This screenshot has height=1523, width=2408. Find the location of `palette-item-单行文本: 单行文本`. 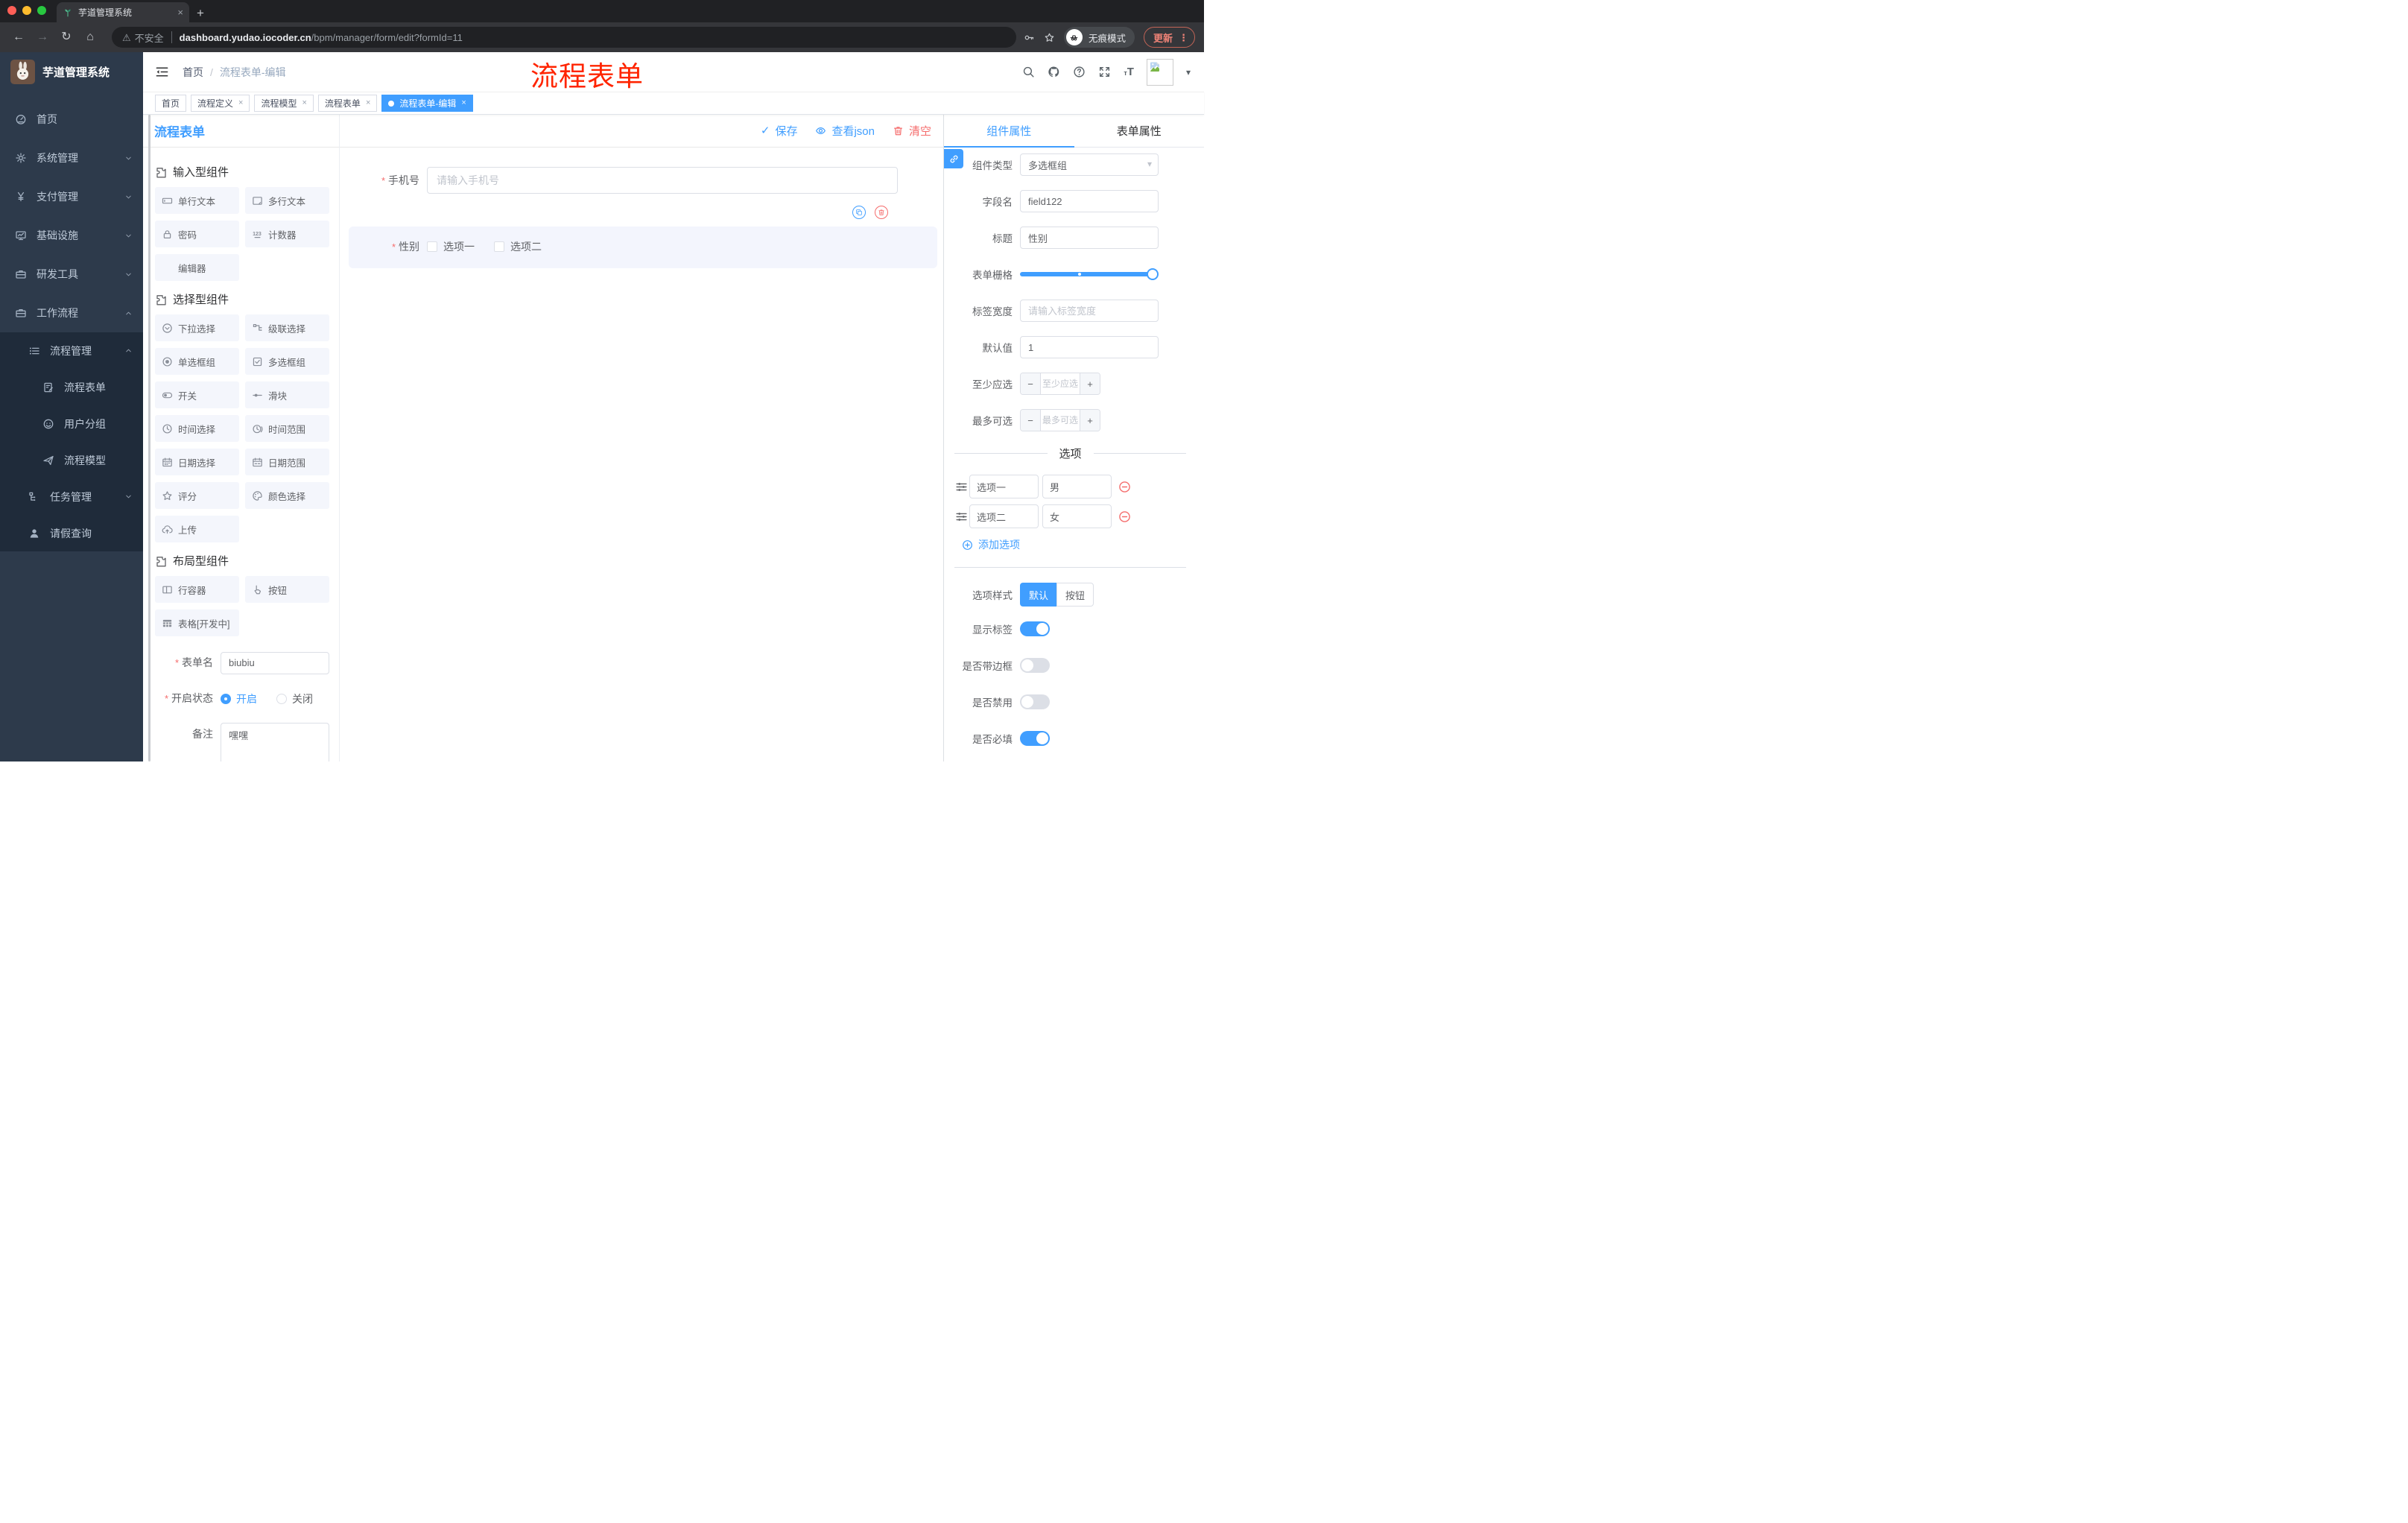

palette-item-单行文本: 单行文本 is located at coordinates (197, 200).